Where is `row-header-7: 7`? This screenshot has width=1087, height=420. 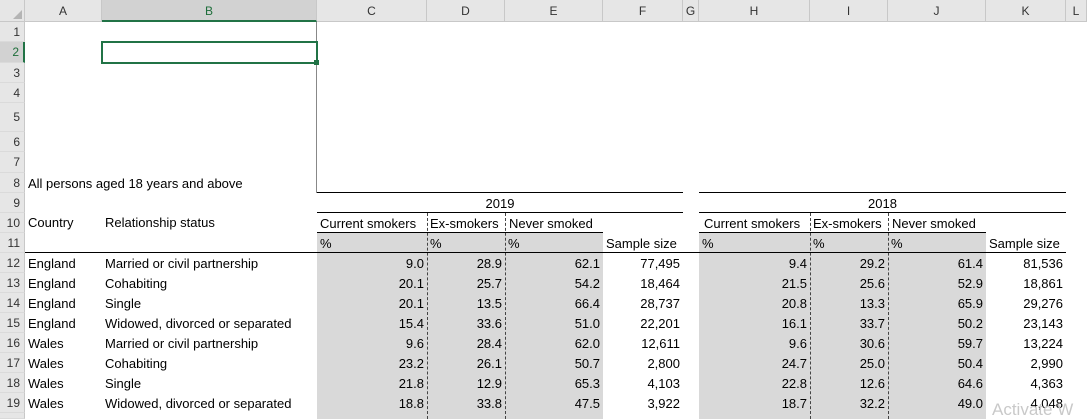
row-header-7: 7 is located at coordinates (12, 162).